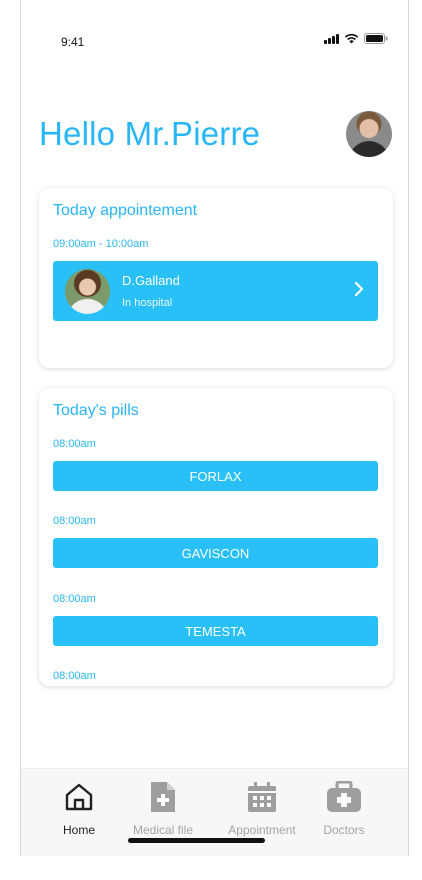 This screenshot has height=880, width=422. What do you see at coordinates (125, 210) in the screenshot?
I see `appointment-card-title: Today appointement` at bounding box center [125, 210].